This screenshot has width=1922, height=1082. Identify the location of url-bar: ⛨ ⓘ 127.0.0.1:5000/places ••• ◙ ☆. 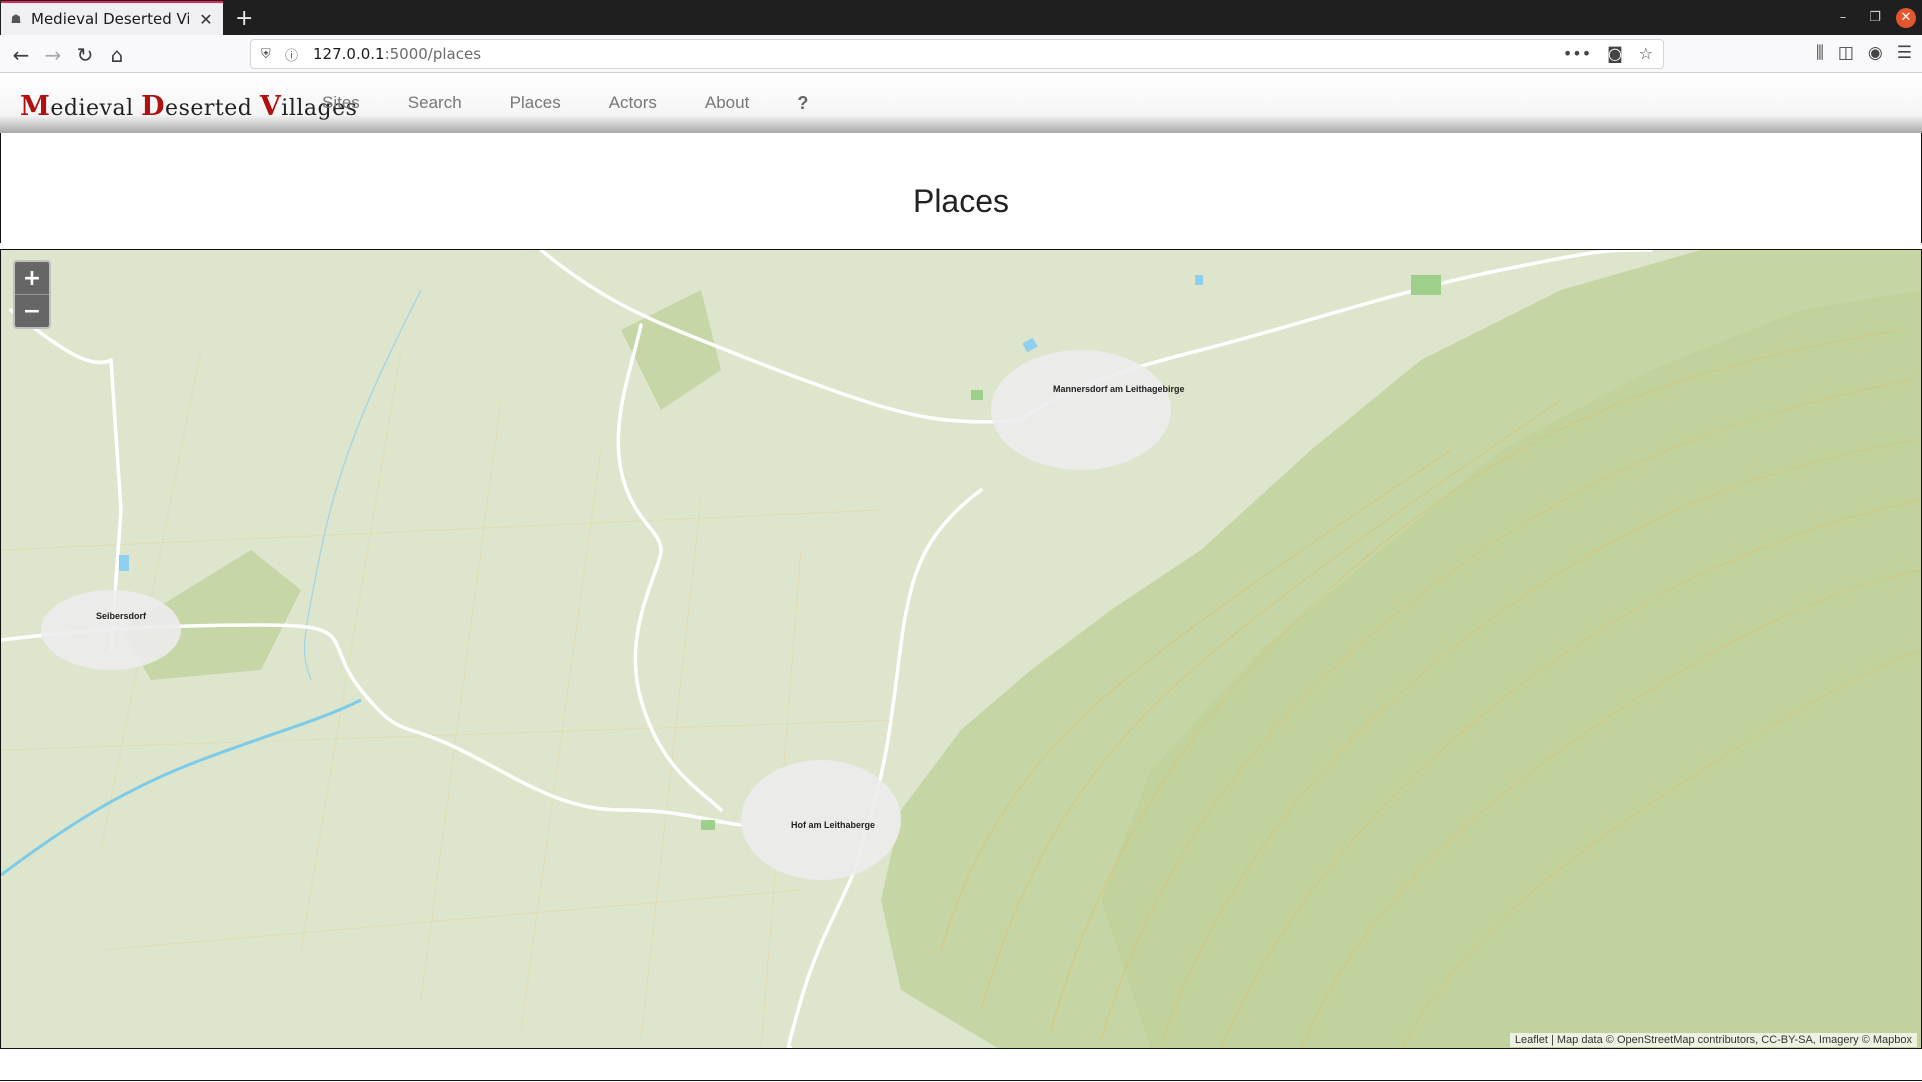
(957, 54).